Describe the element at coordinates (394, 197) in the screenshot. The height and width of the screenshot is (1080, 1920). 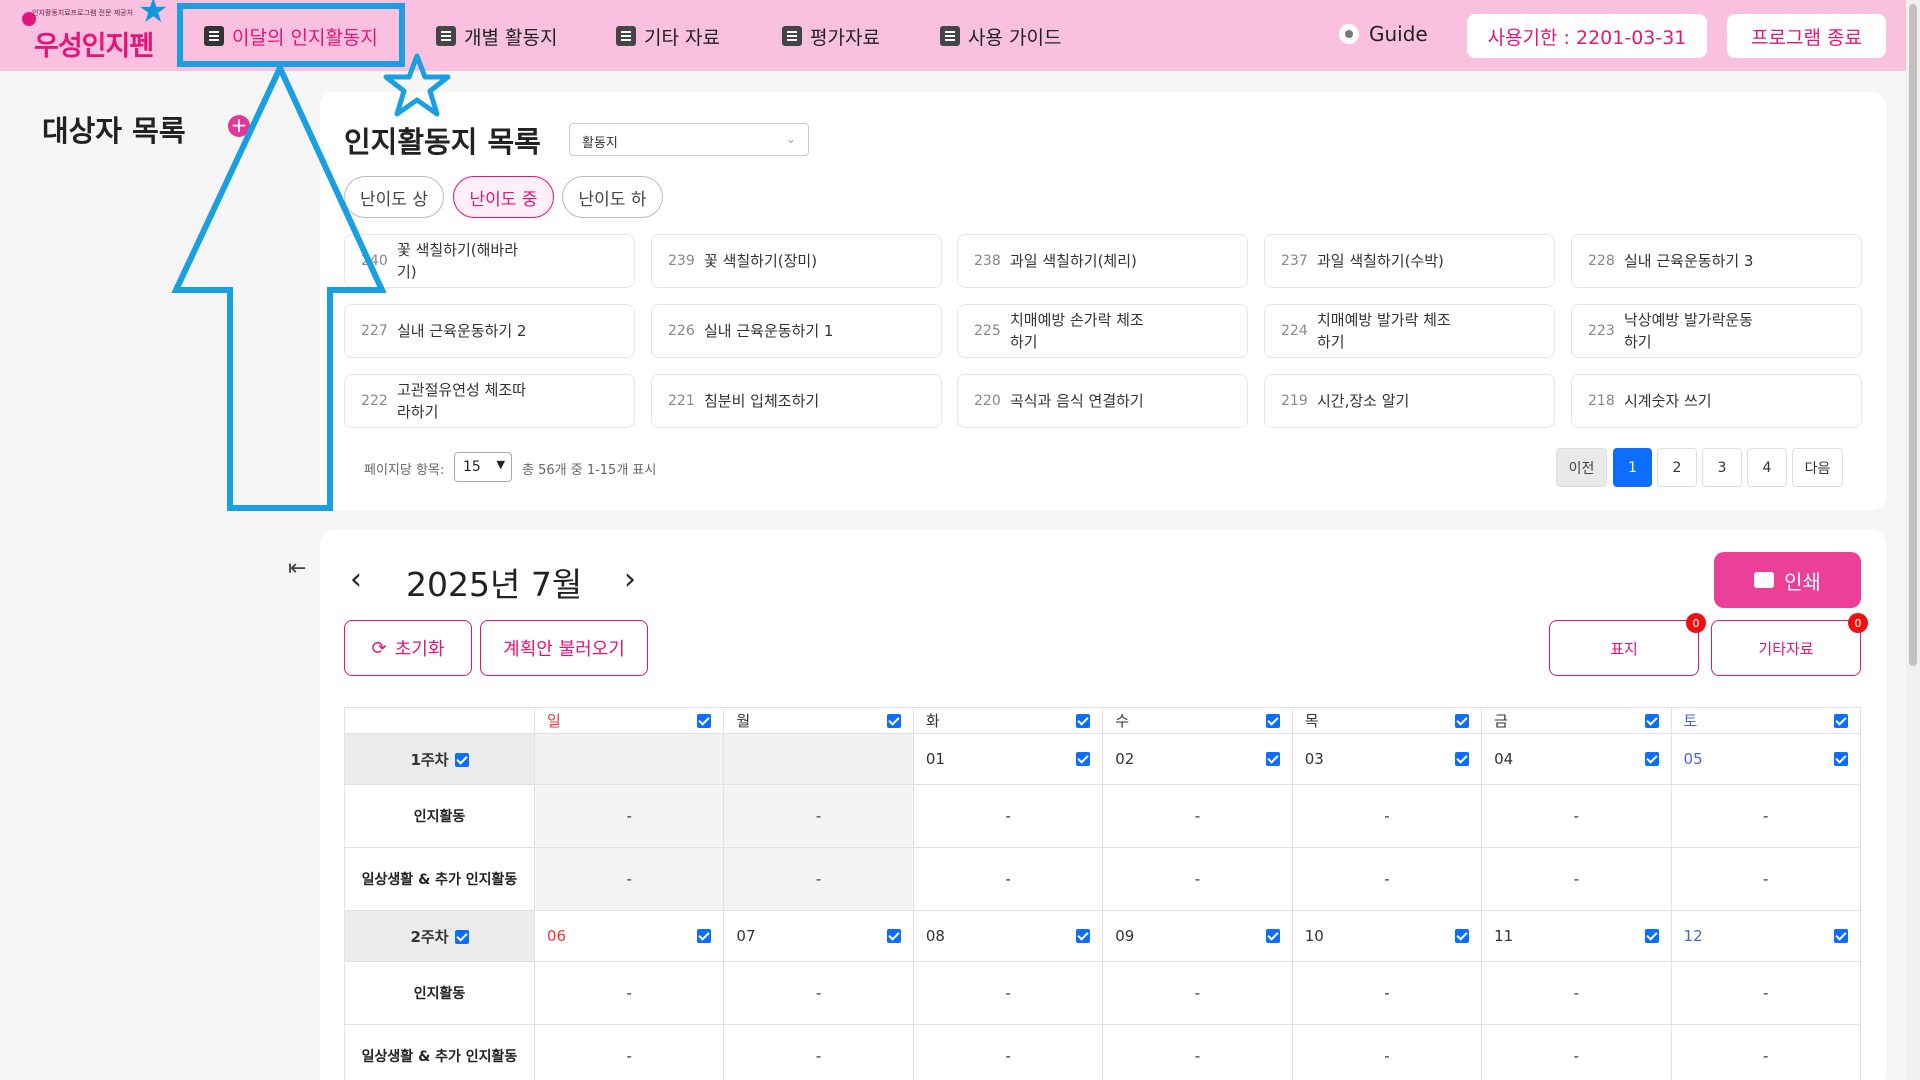
I see `difficulty-high-button: 난이도 상` at that location.